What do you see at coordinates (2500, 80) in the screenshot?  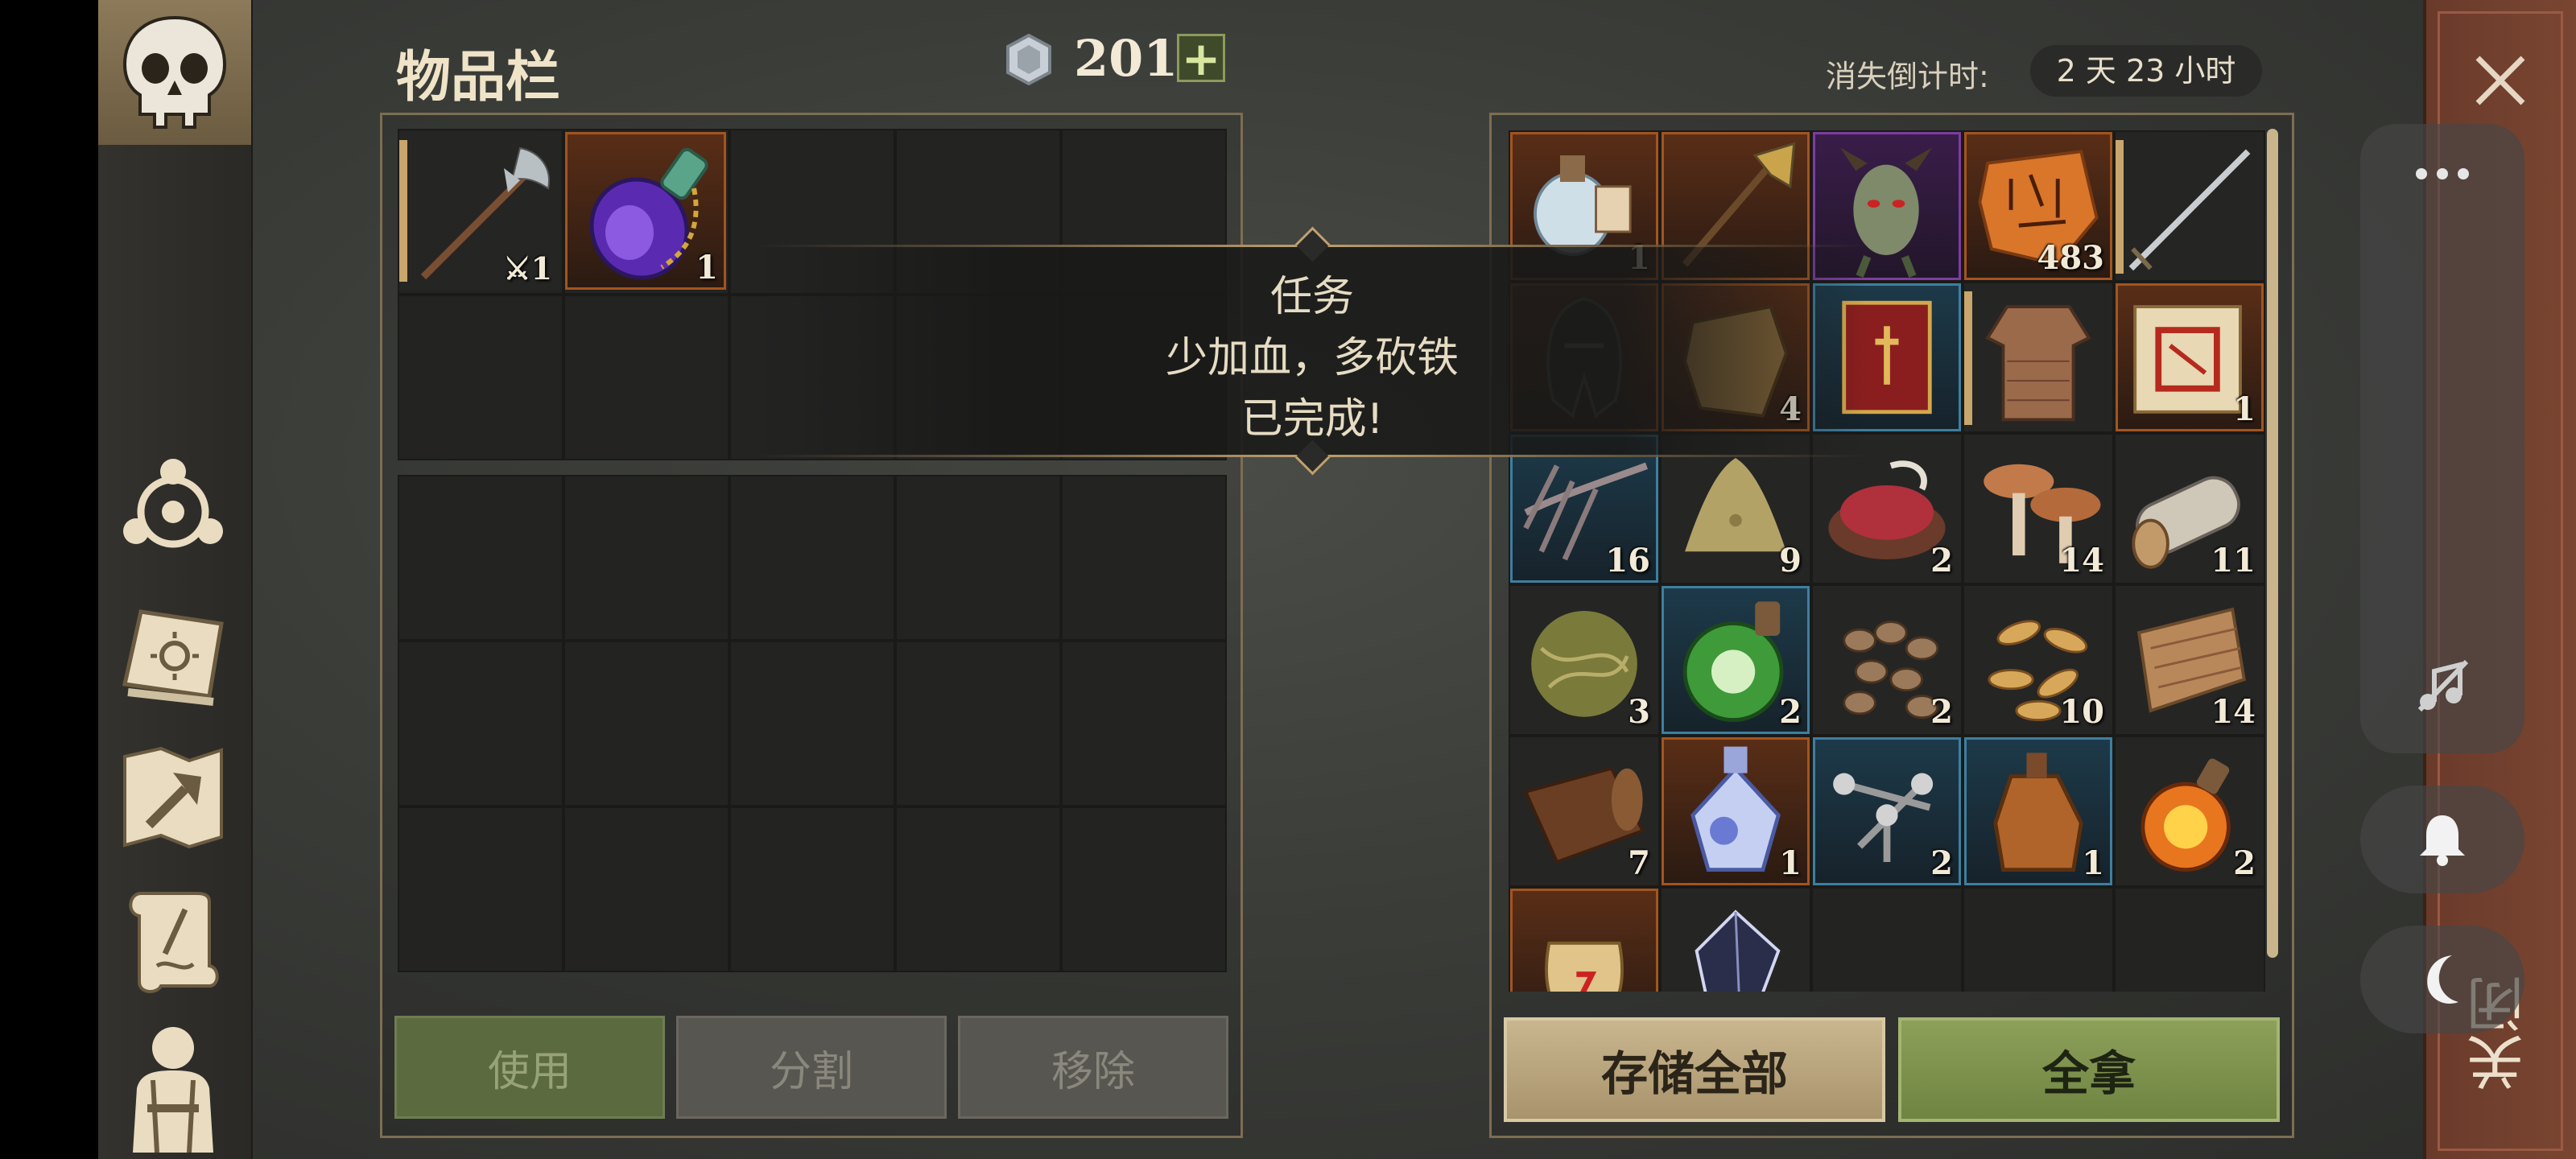 I see `close-icon` at bounding box center [2500, 80].